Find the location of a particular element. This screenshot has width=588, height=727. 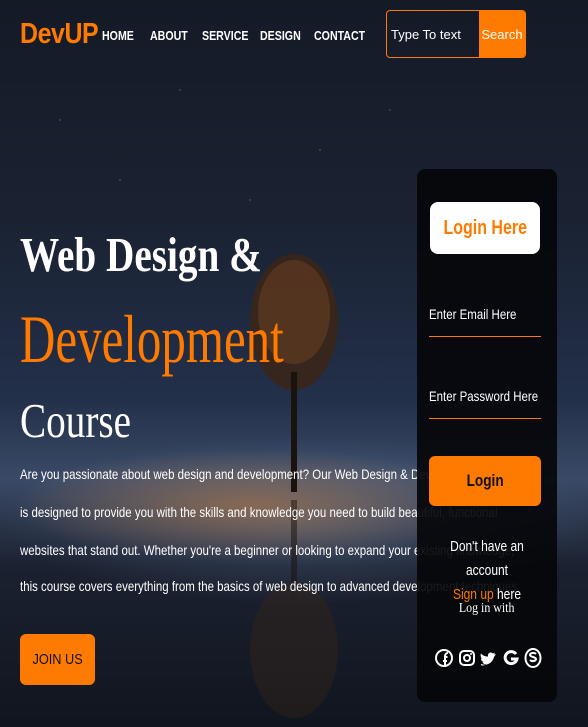

search-button: Search is located at coordinates (502, 34).